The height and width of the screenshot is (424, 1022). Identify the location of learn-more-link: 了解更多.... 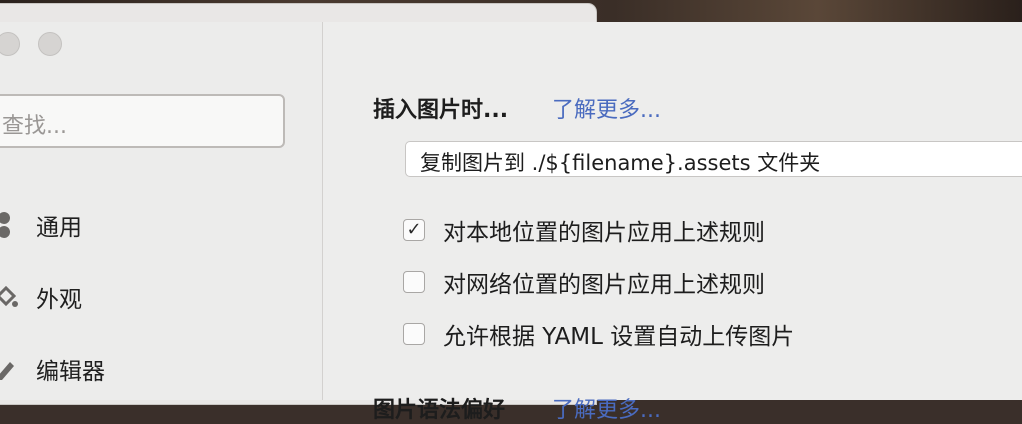
(606, 108).